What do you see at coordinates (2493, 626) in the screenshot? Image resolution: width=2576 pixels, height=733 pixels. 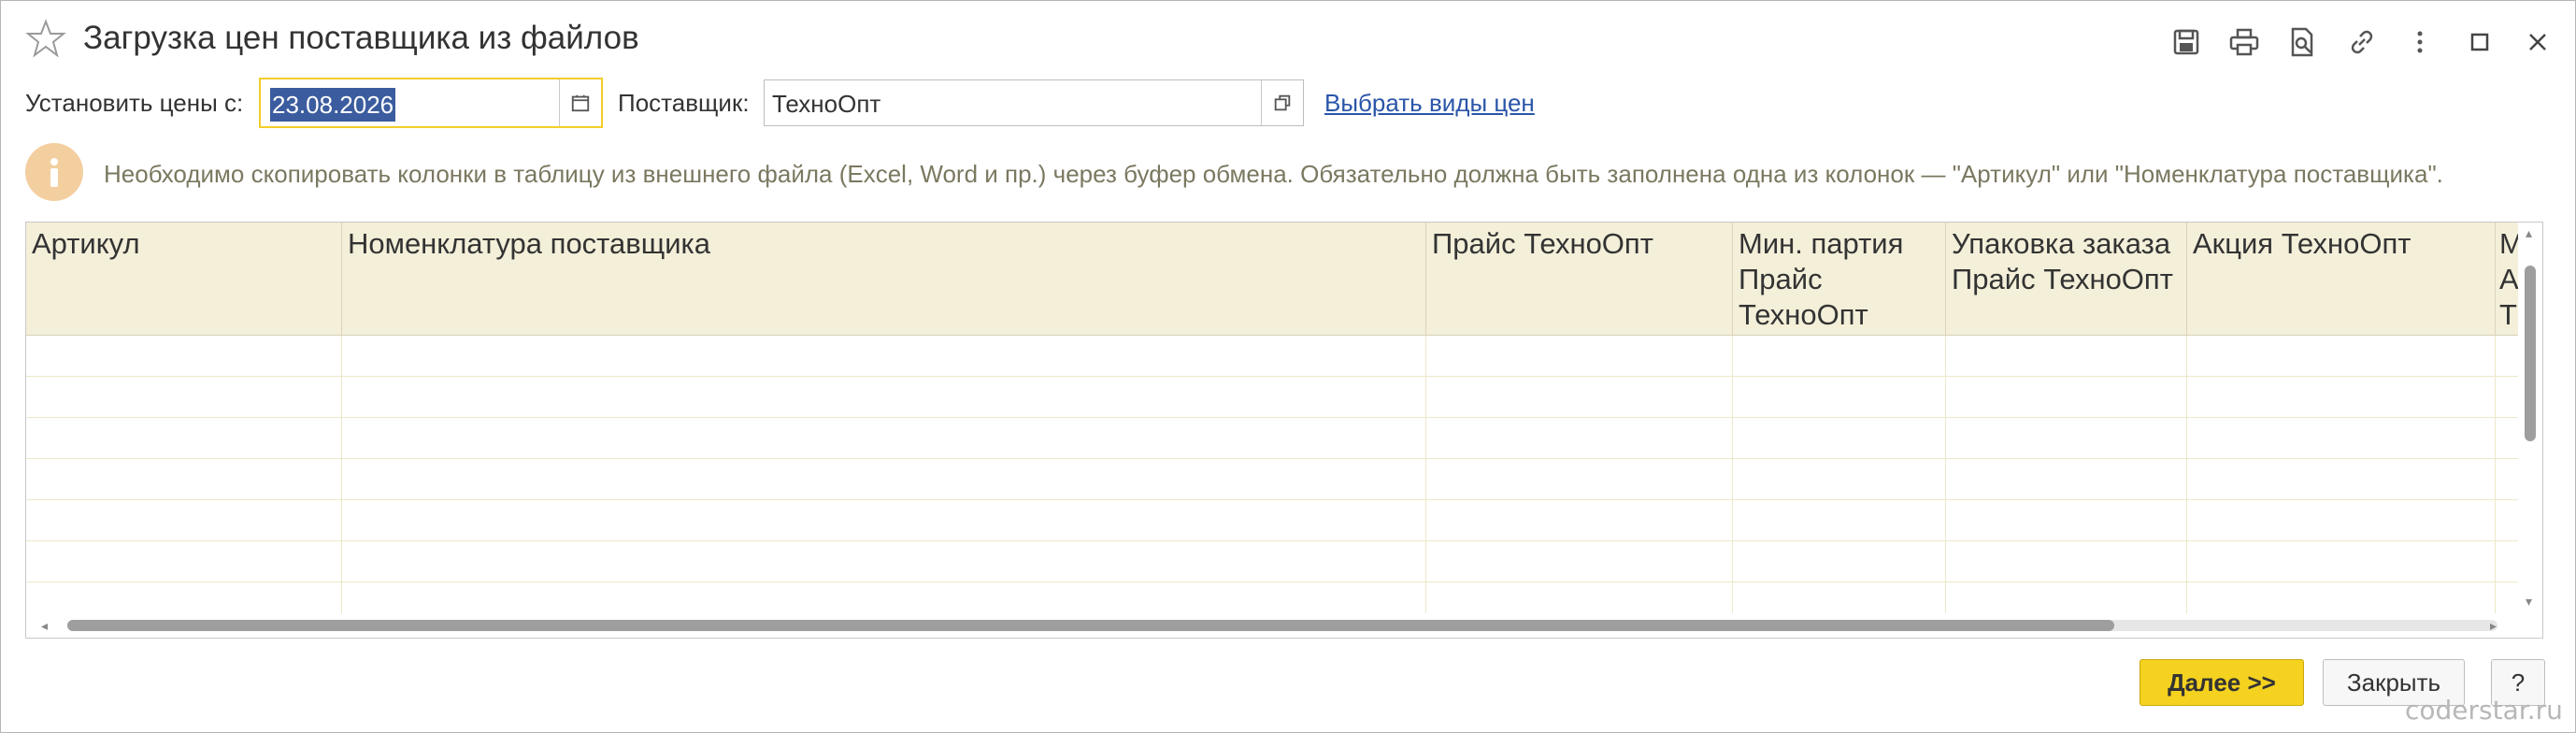 I see `scroll-right-icon: ▸` at bounding box center [2493, 626].